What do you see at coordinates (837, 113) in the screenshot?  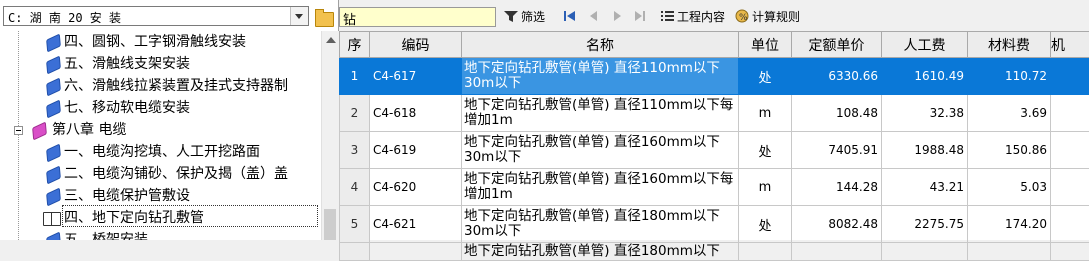 I see `price-cell: 108.48` at bounding box center [837, 113].